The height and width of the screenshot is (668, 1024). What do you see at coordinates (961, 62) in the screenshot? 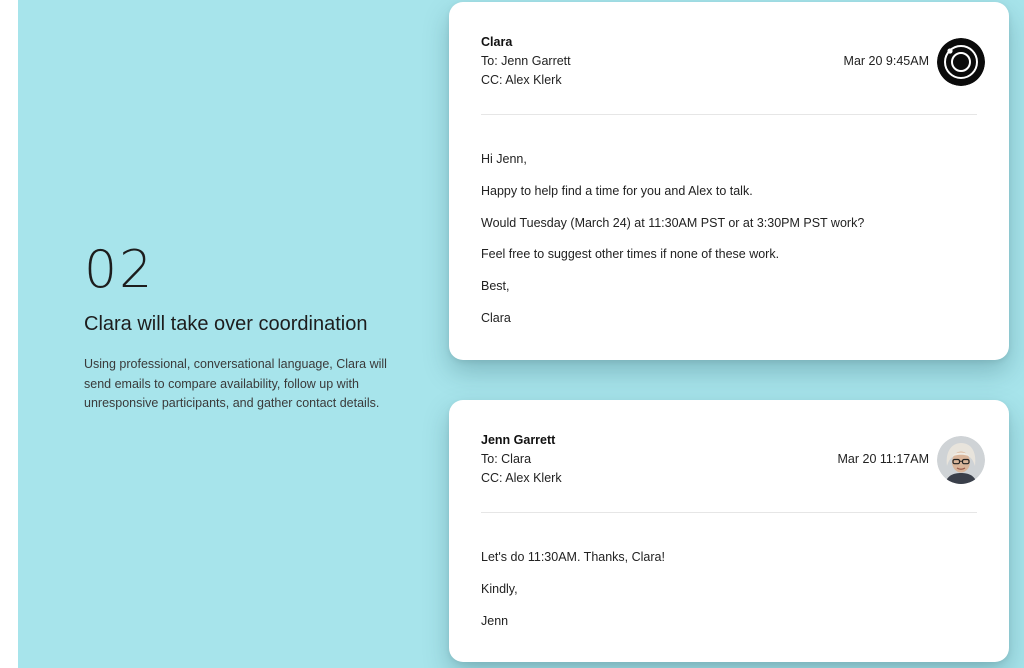
I see `clara-logo-icon` at bounding box center [961, 62].